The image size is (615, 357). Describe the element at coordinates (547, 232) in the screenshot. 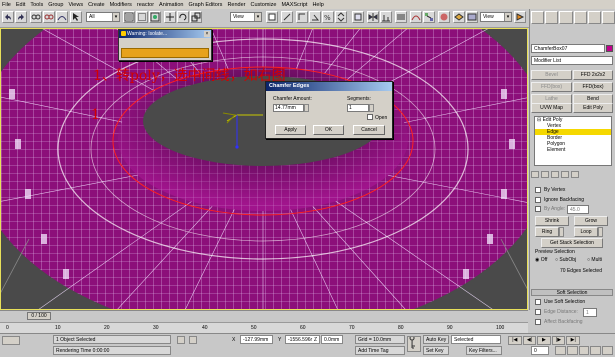

I see `ring-button: Ring` at that location.